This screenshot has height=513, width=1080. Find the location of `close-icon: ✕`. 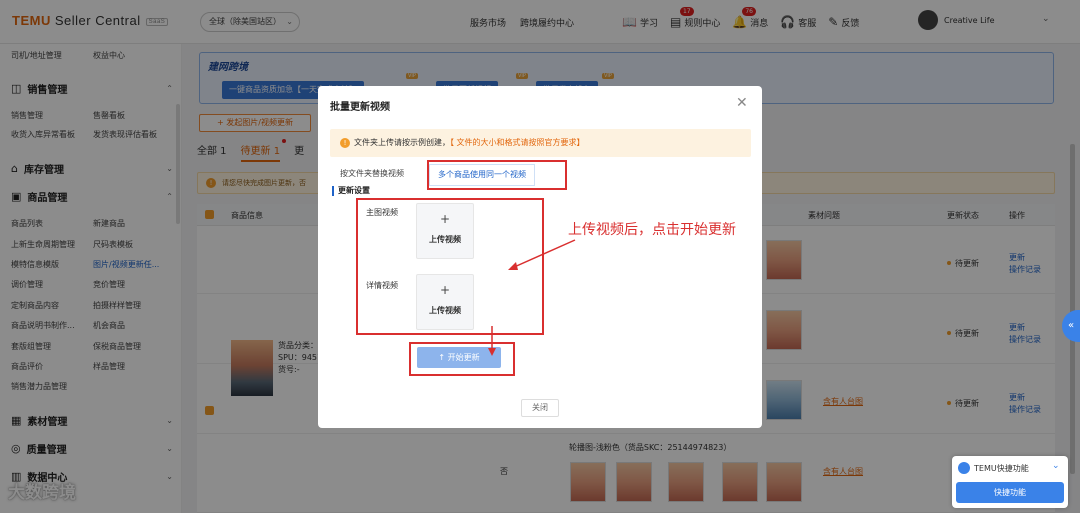

close-icon: ✕ is located at coordinates (742, 103).